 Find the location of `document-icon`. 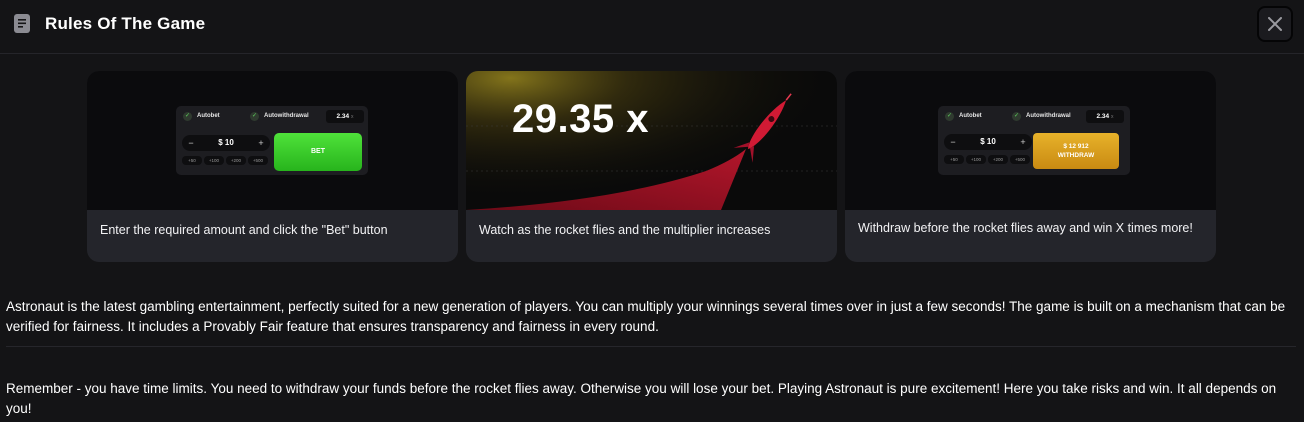

document-icon is located at coordinates (22, 23).